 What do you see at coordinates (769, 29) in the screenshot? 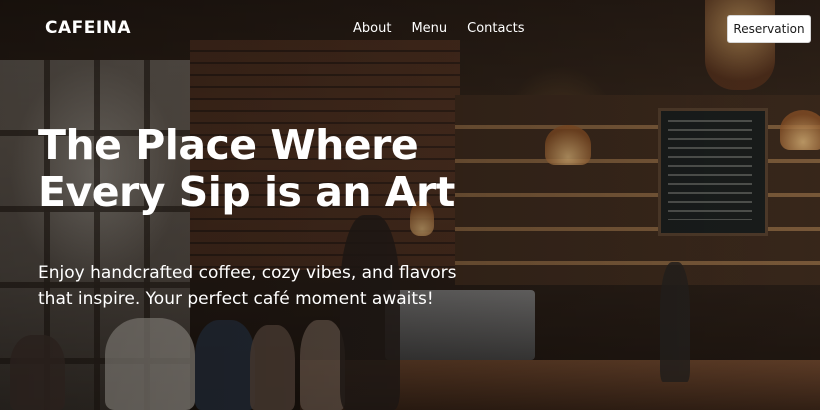
I see `reservation-button: Reservation` at bounding box center [769, 29].